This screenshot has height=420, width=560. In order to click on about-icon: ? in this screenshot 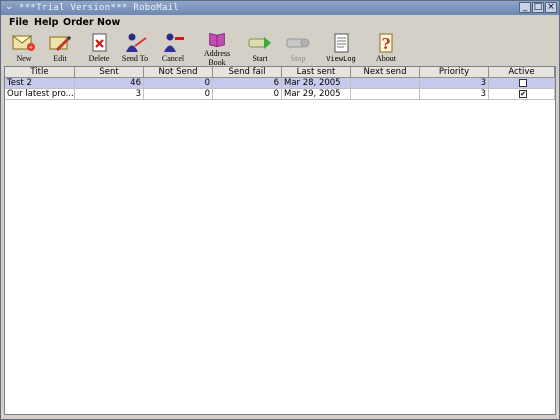, I will do `click(386, 43)`.